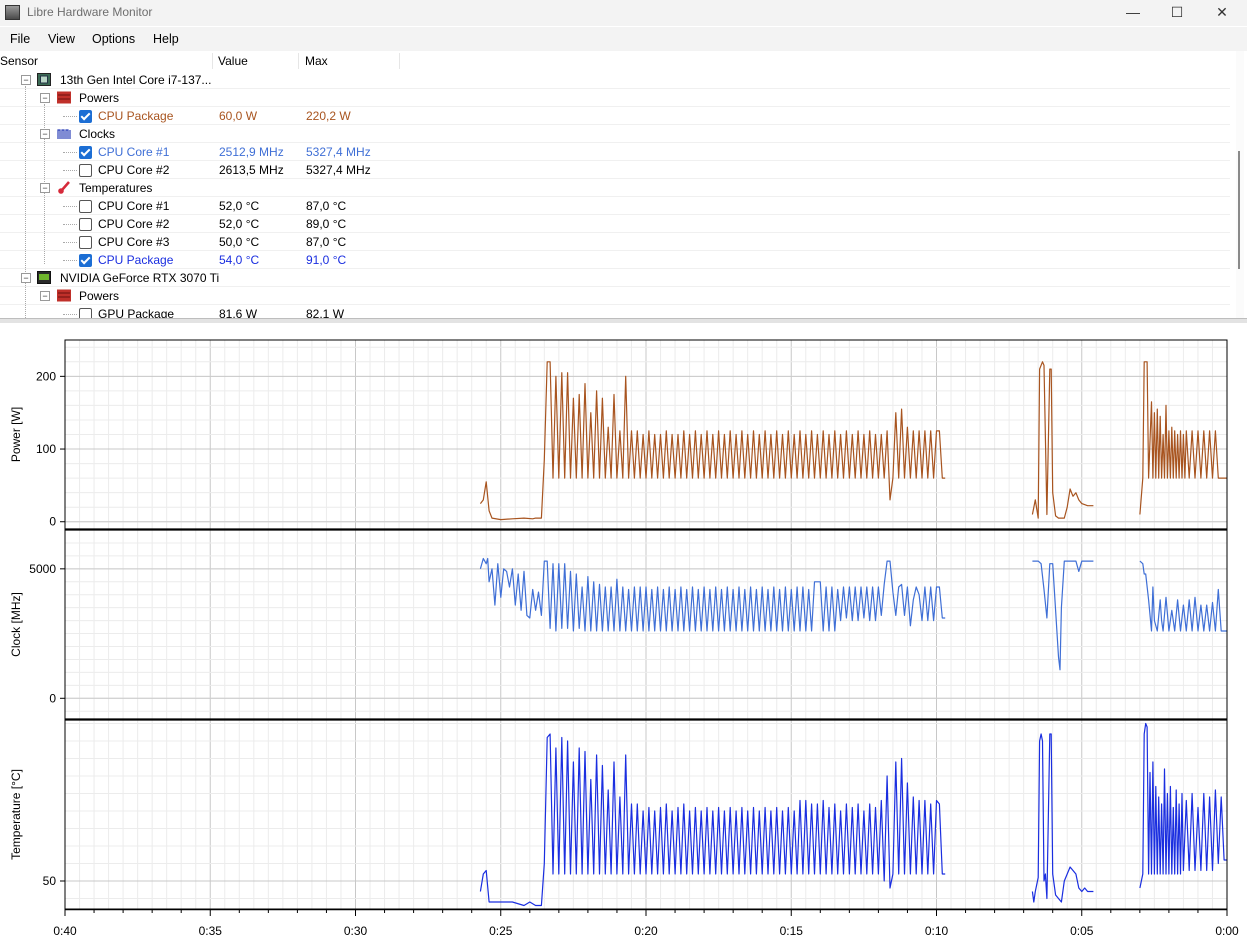 This screenshot has height=951, width=1247. What do you see at coordinates (615, 152) in the screenshot?
I see `sensor-row: CPU Core #1 2512,9 MHz 5327,4 MHz` at bounding box center [615, 152].